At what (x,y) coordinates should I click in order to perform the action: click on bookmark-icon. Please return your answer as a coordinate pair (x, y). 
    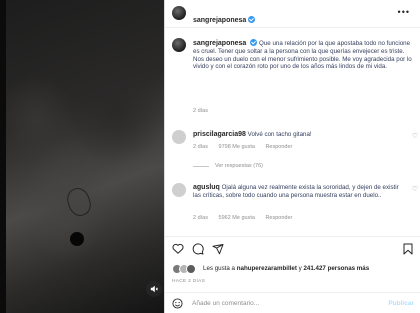
    Looking at the image, I should click on (408, 249).